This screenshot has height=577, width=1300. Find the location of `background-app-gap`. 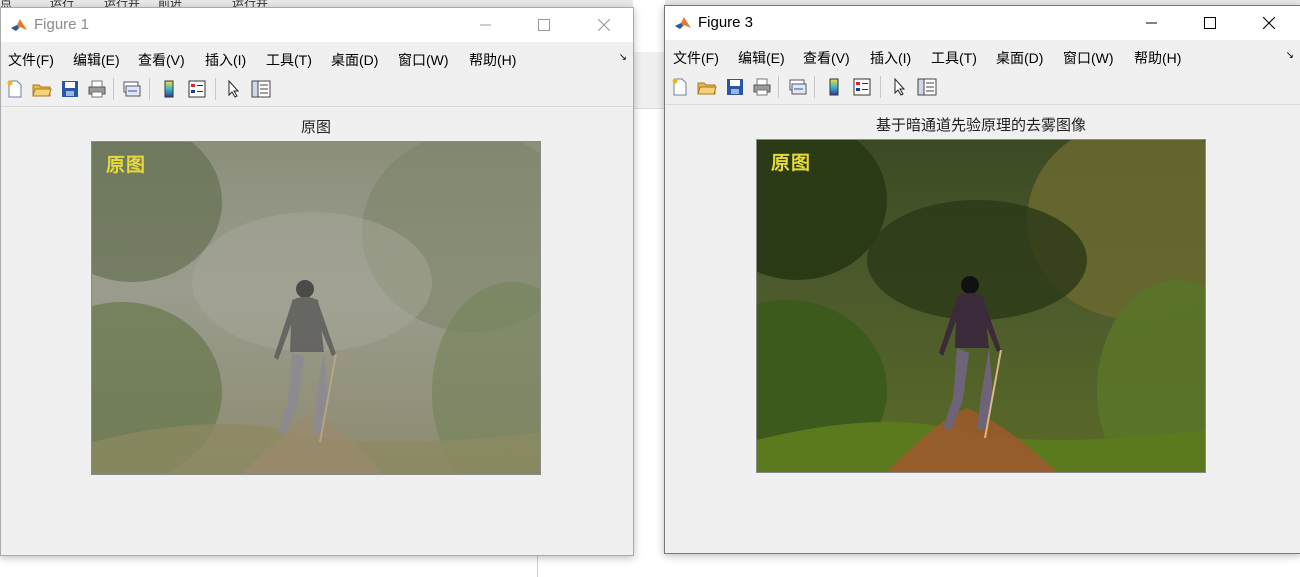

background-app-gap is located at coordinates (649, 288).